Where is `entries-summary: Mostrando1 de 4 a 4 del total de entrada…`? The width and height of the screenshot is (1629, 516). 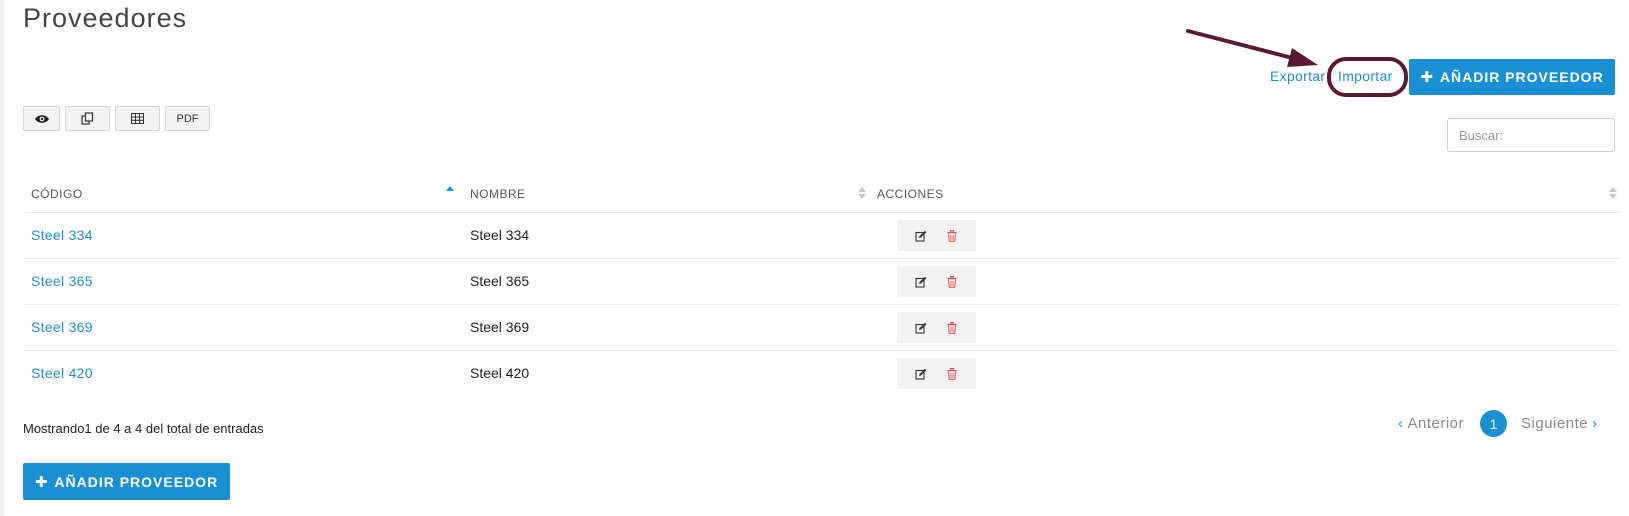
entries-summary: Mostrando1 de 4 a 4 del total de entrada… is located at coordinates (143, 428).